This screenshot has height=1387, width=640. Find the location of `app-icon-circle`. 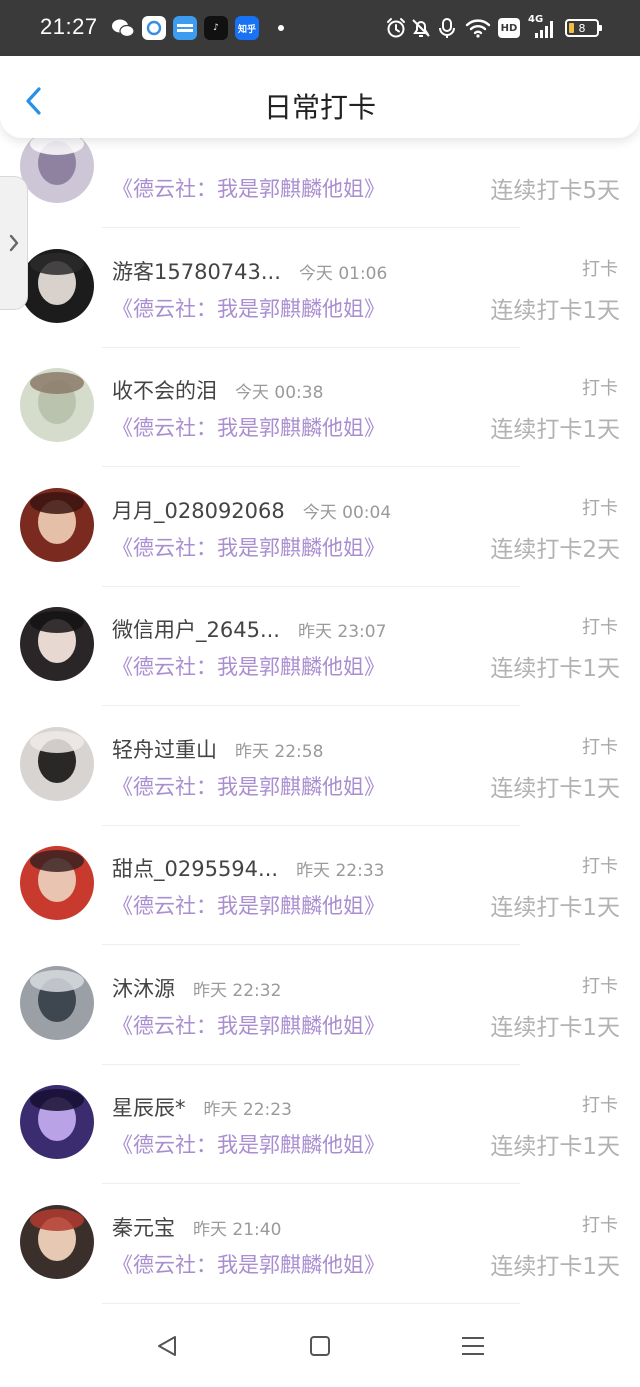

app-icon-circle is located at coordinates (154, 28).